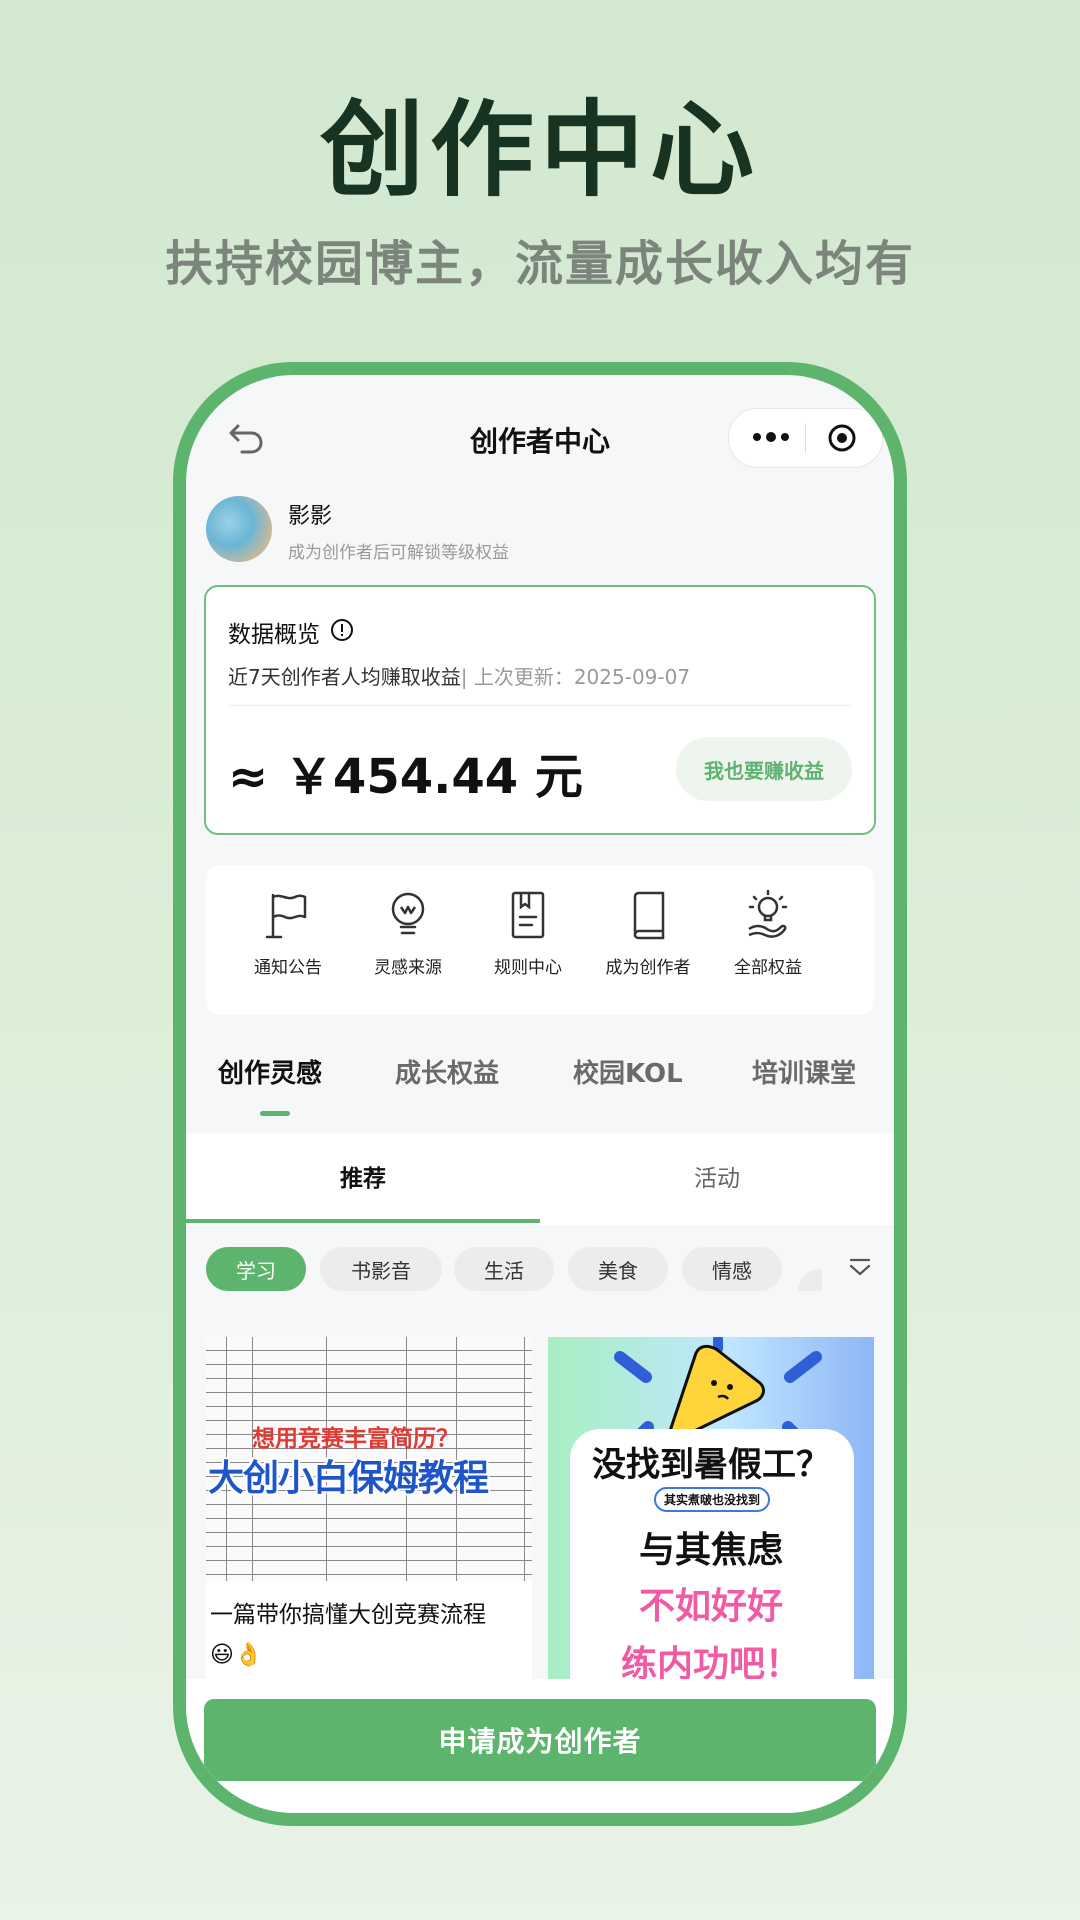 This screenshot has width=1080, height=1920. Describe the element at coordinates (288, 933) in the screenshot. I see `quick-item-notice: 通知公告` at that location.